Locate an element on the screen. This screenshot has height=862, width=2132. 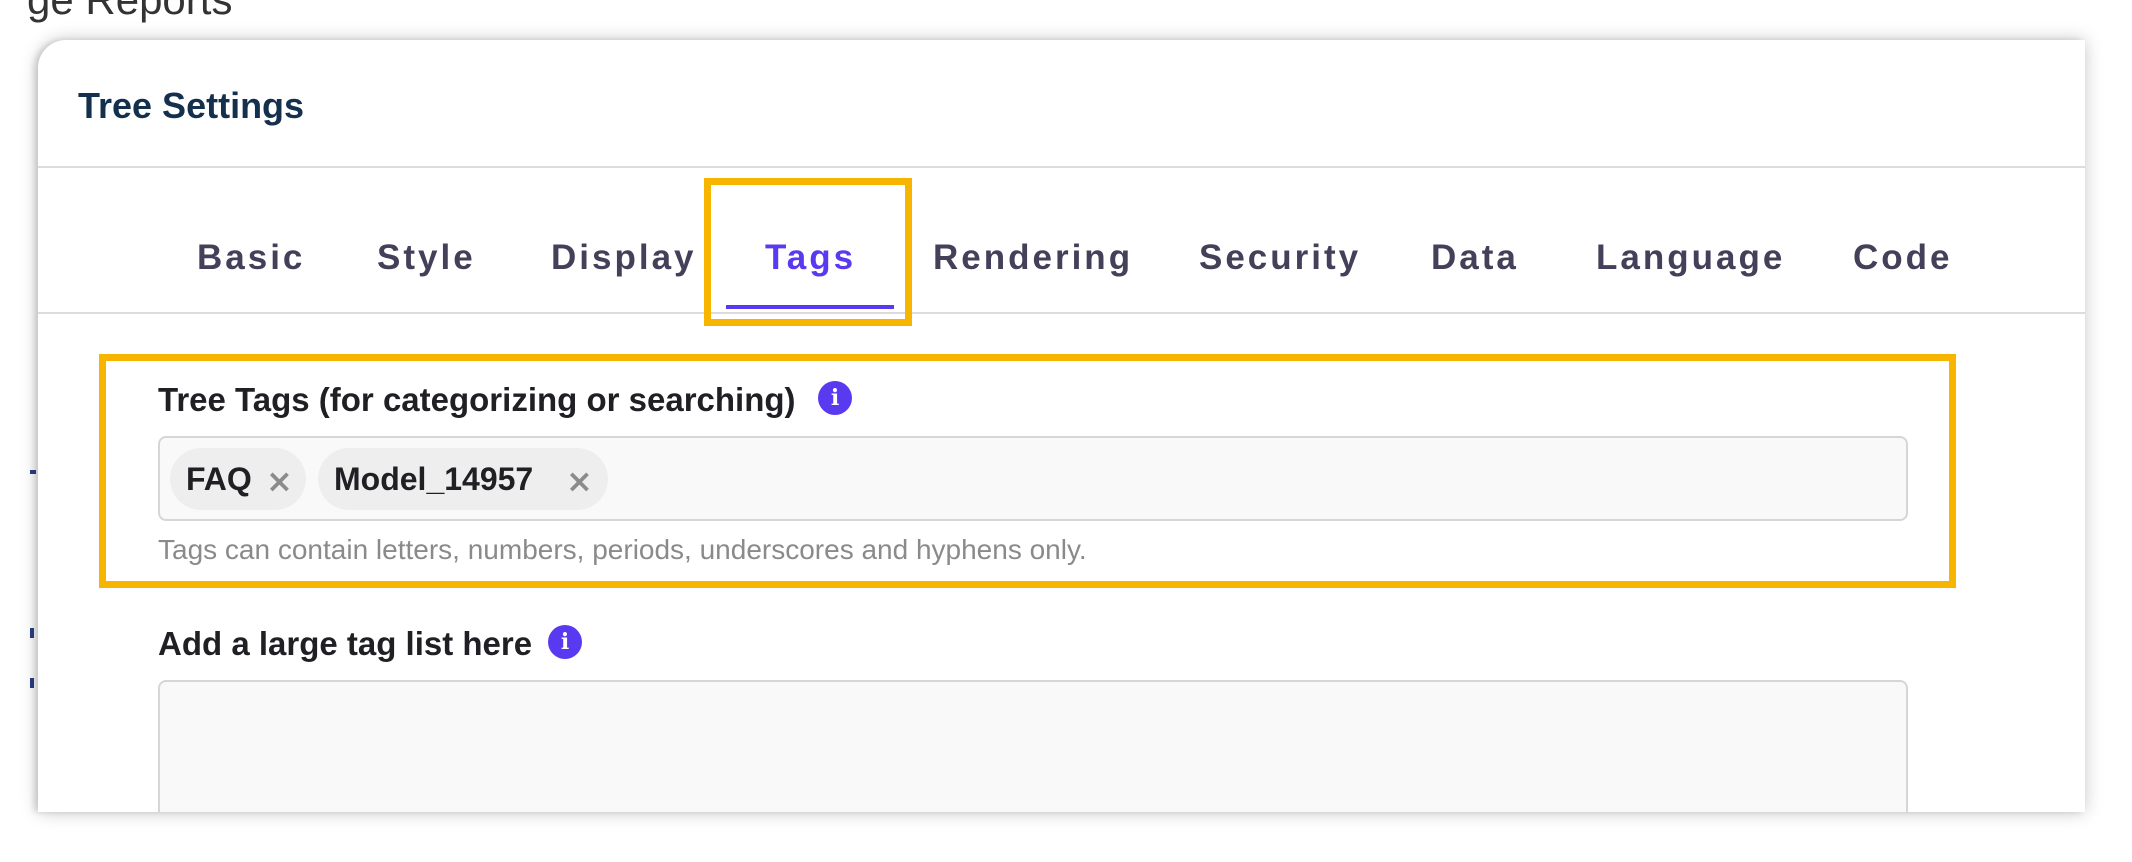
large-tag-list-textarea is located at coordinates (1033, 746).